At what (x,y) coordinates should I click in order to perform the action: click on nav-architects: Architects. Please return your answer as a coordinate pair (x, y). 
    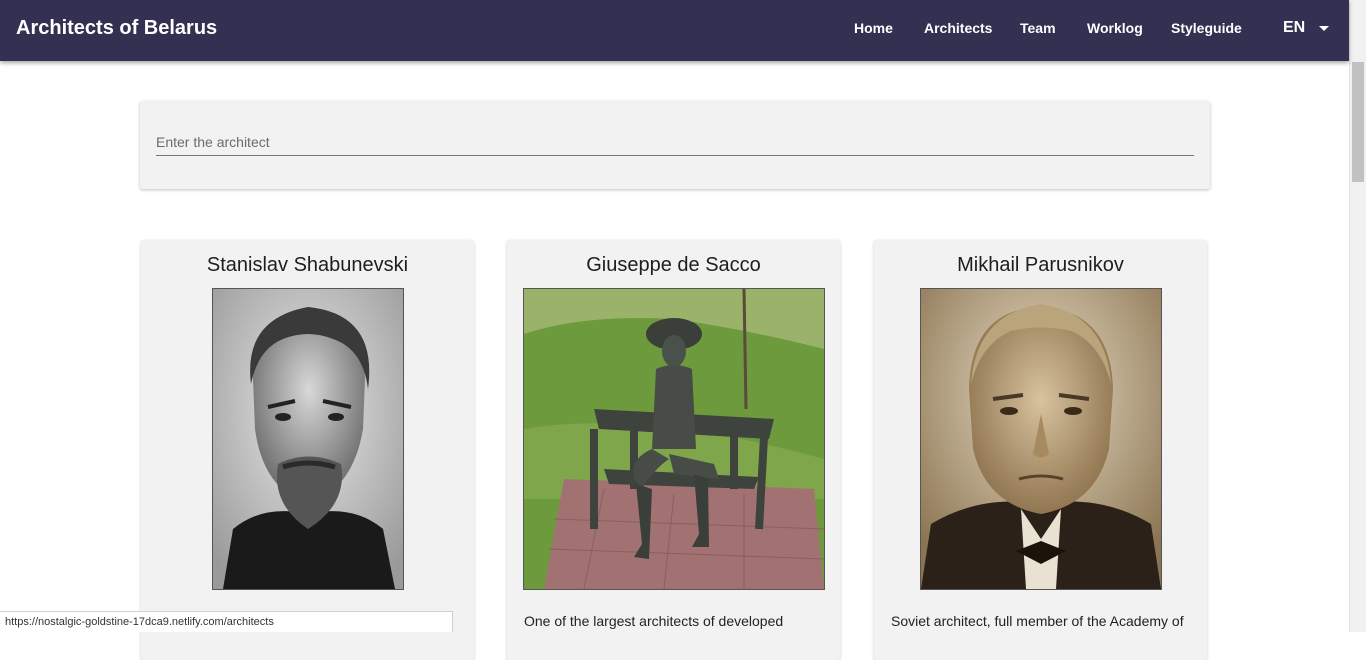
    Looking at the image, I should click on (958, 28).